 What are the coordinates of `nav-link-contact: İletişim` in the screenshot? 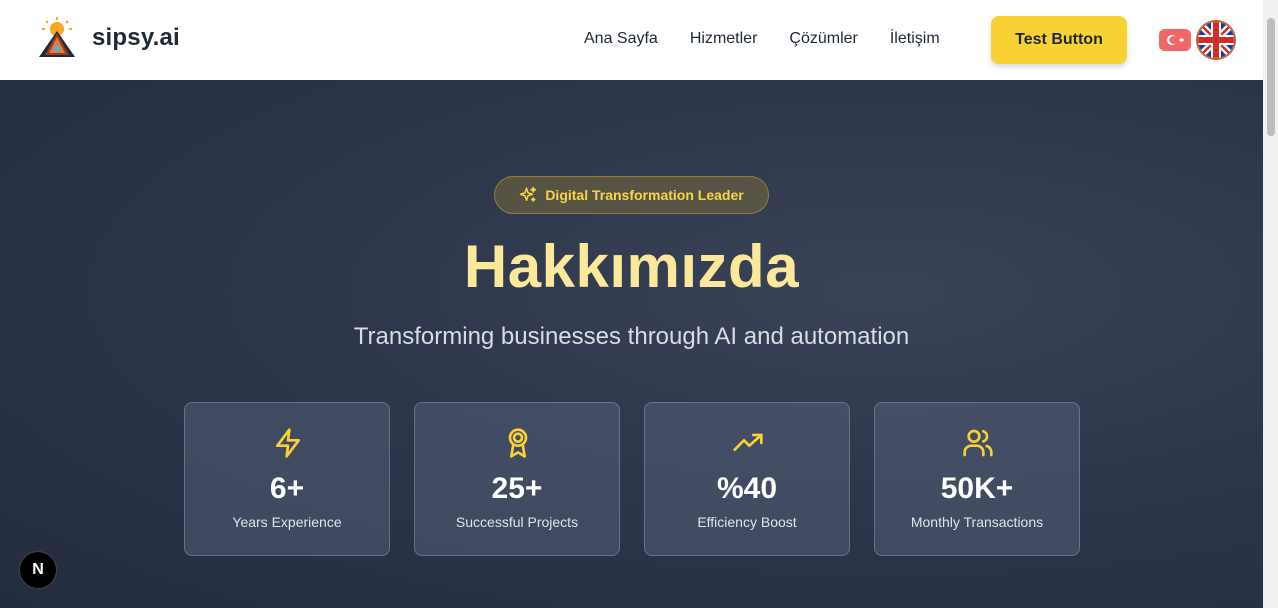 It's located at (915, 39).